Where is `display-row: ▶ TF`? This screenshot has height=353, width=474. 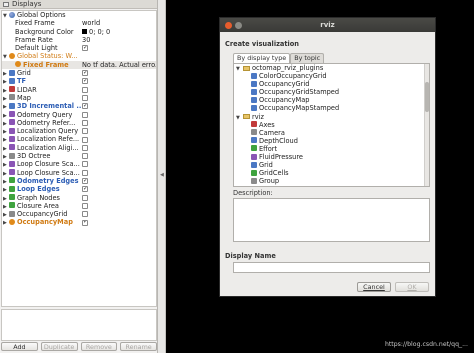 display-row: ▶ TF is located at coordinates (79, 81).